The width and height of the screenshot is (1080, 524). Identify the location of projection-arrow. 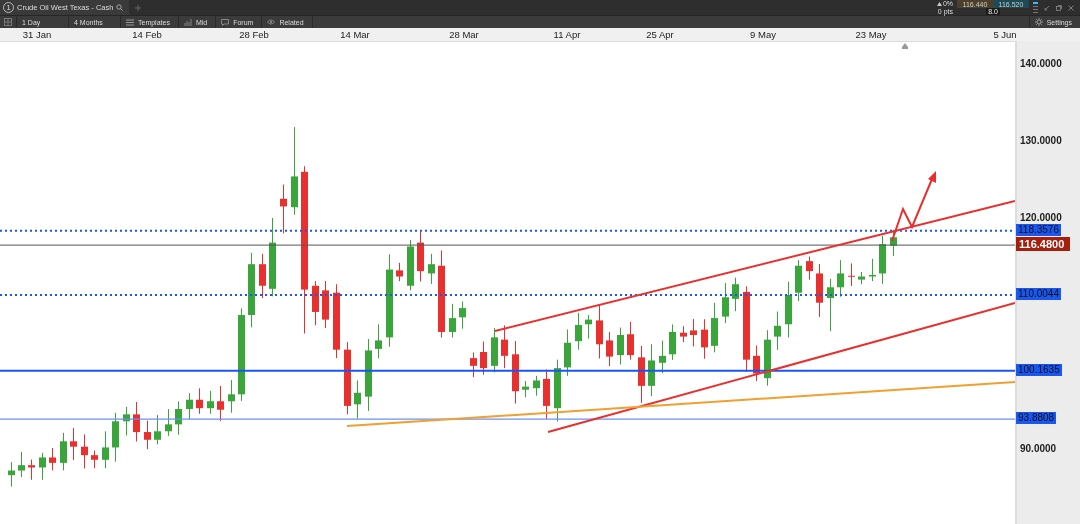
(913, 206).